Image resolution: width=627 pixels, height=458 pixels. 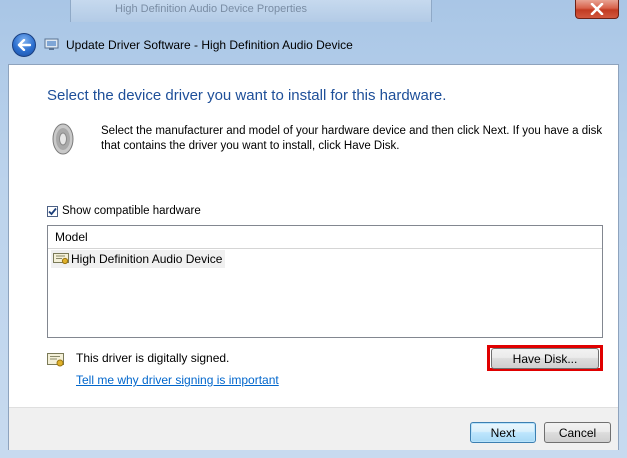 I want to click on speaker-icon, so click(x=63, y=139).